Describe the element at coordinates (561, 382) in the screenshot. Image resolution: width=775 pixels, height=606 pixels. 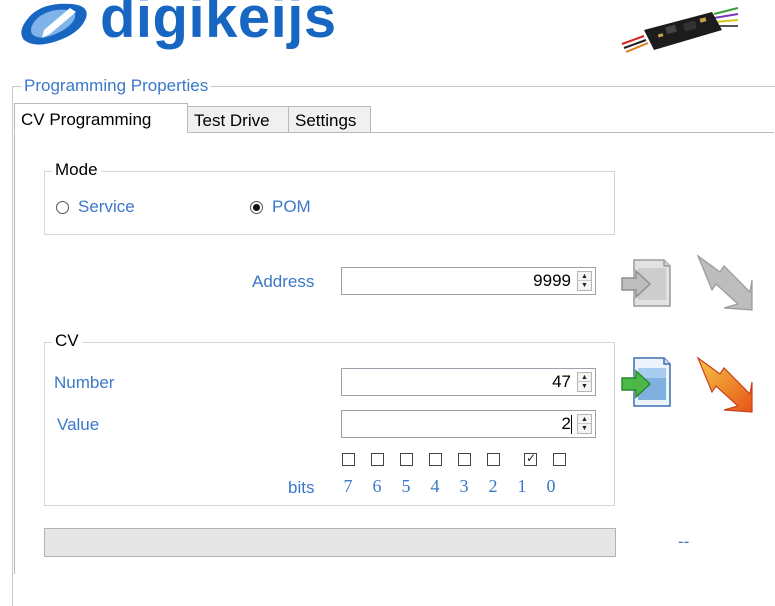
I see `cv-number-value: 47` at that location.